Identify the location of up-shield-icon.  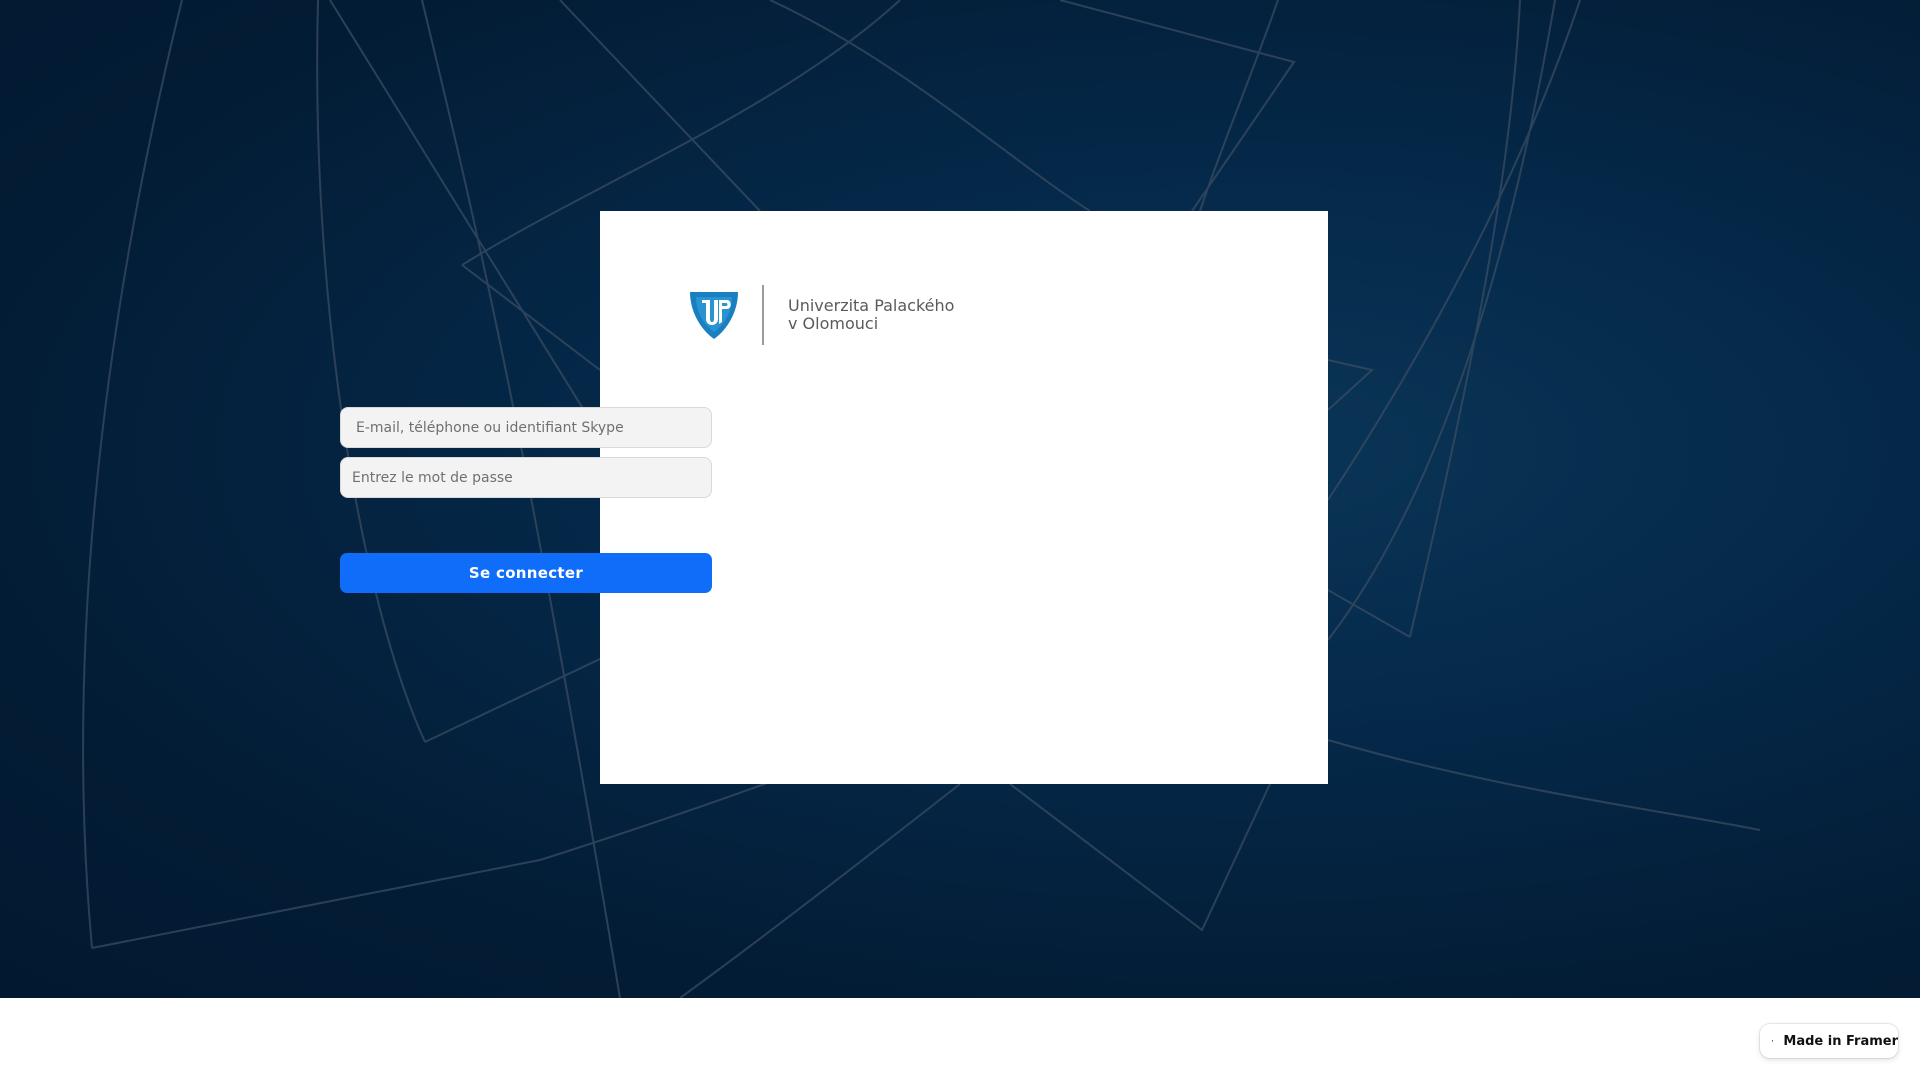
(714, 315).